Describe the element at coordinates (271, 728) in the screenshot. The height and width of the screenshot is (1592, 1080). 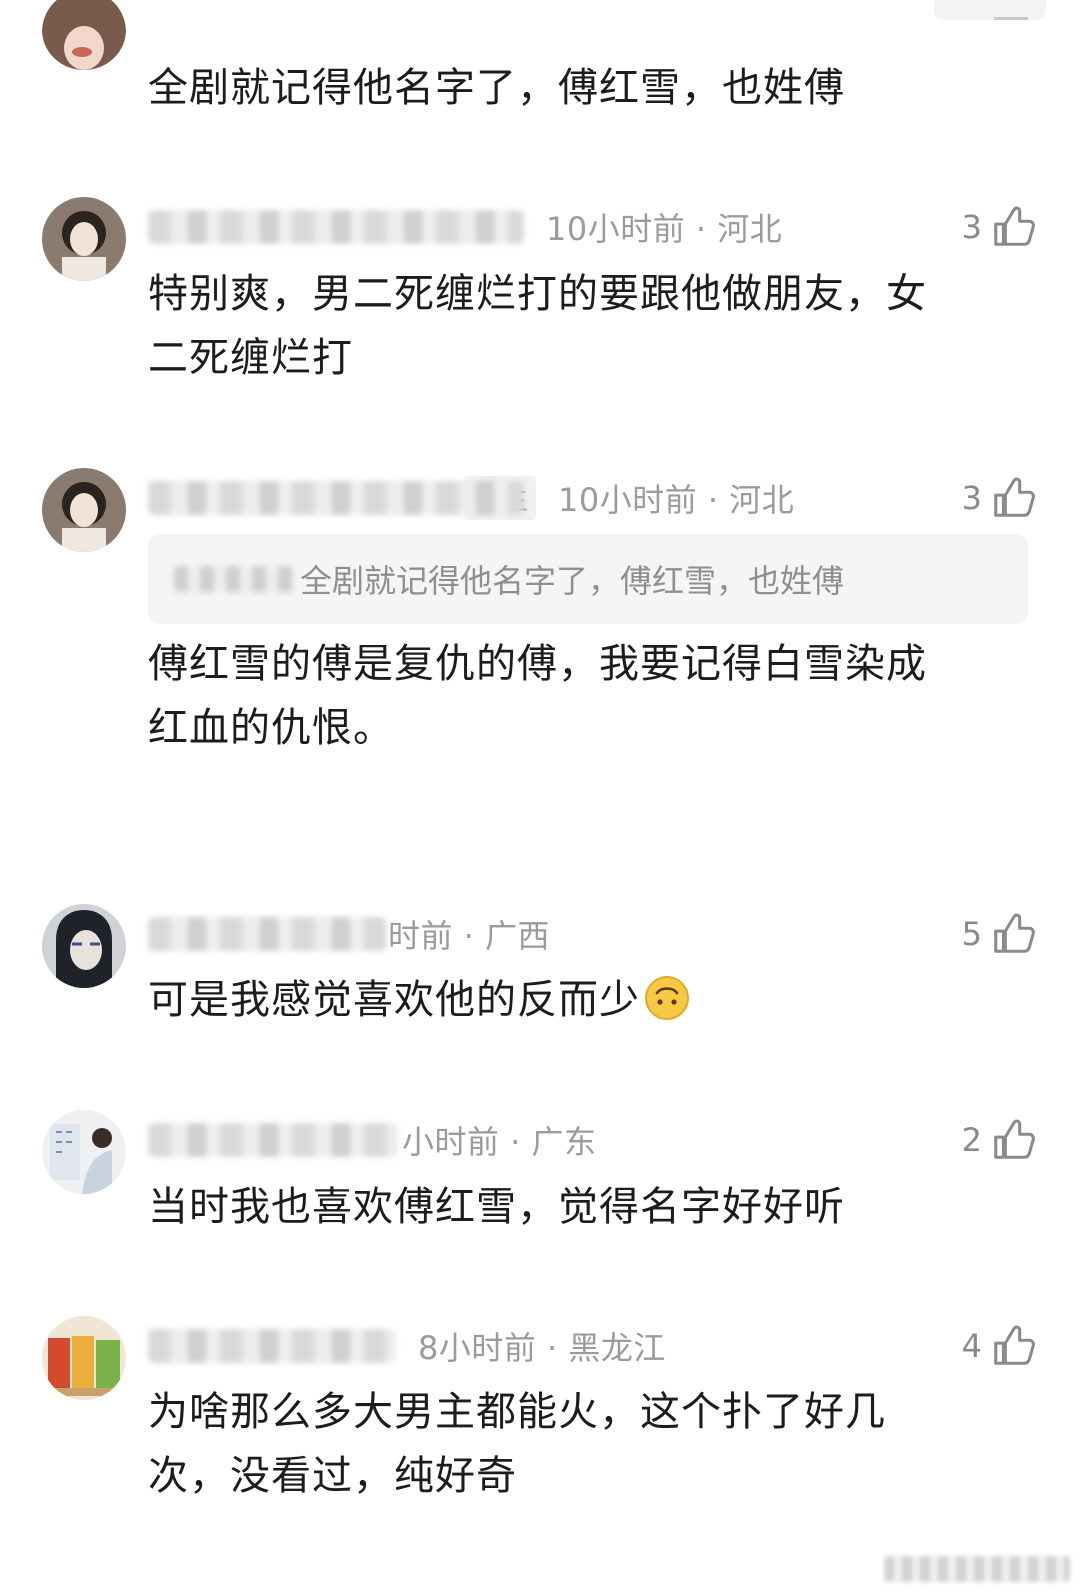
I see `comment-text-line: 红血的仇恨。` at that location.